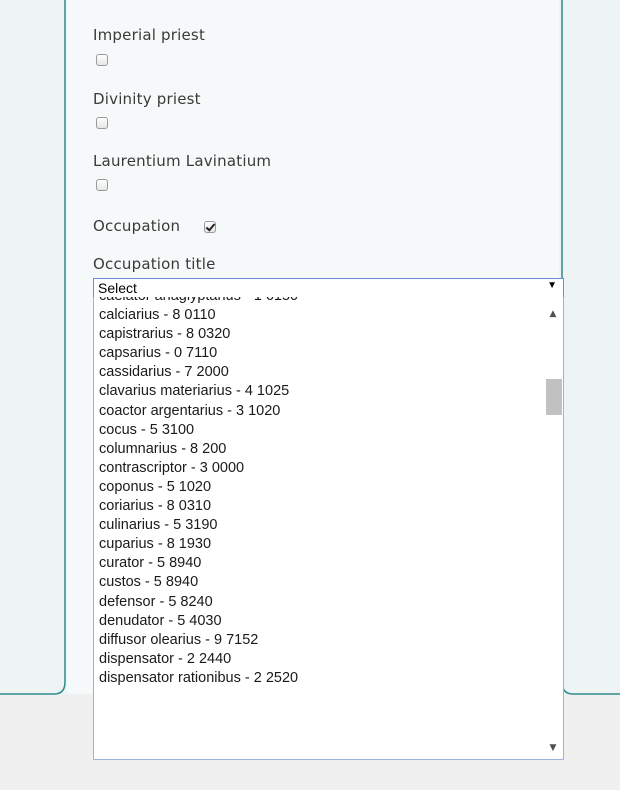  I want to click on scroll-down-icon: ▼, so click(553, 748).